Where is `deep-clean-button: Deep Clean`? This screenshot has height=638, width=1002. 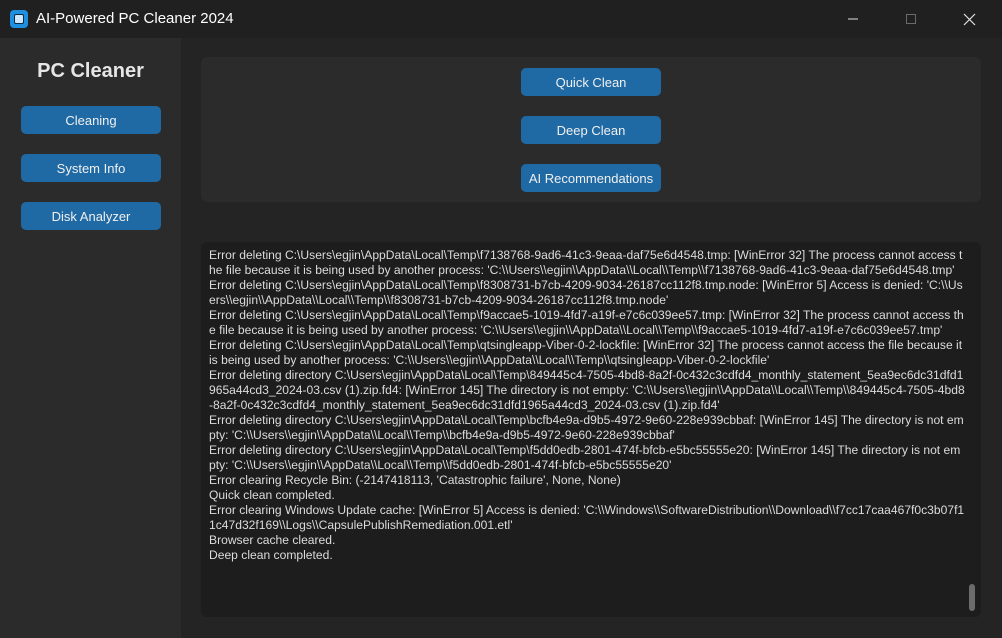
deep-clean-button: Deep Clean is located at coordinates (591, 130).